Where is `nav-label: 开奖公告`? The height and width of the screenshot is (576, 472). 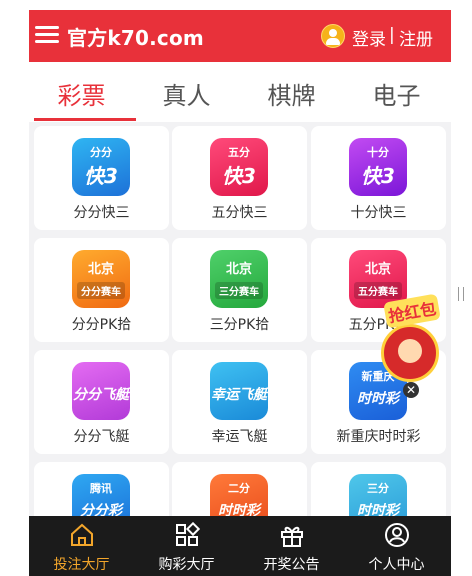
nav-label: 开奖公告 is located at coordinates (291, 565).